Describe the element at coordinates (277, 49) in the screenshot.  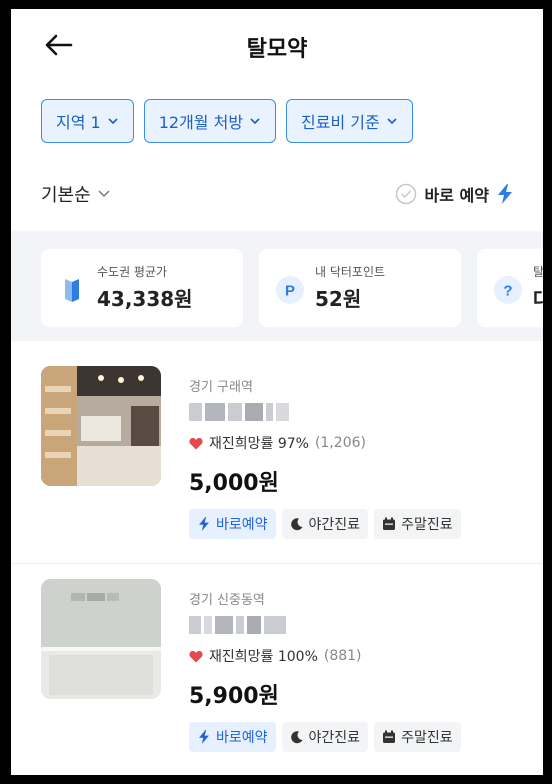
I see `page-title: 탈모약` at that location.